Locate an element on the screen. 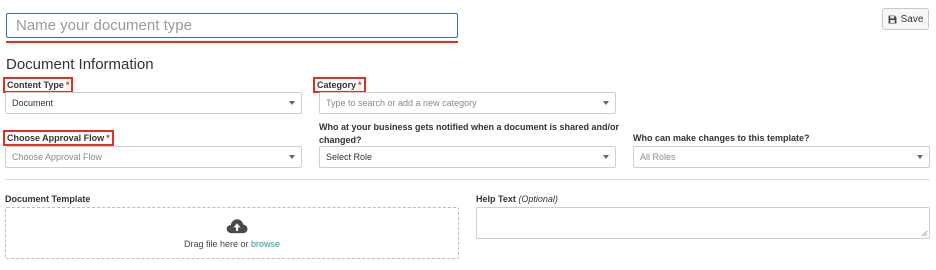 Image resolution: width=936 pixels, height=270 pixels. document-template-label: Document Template is located at coordinates (48, 199).